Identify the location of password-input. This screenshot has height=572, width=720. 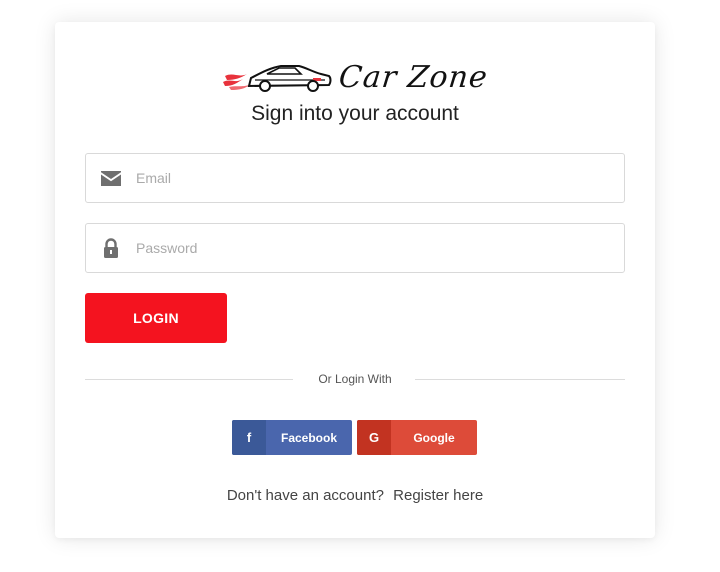
(380, 248).